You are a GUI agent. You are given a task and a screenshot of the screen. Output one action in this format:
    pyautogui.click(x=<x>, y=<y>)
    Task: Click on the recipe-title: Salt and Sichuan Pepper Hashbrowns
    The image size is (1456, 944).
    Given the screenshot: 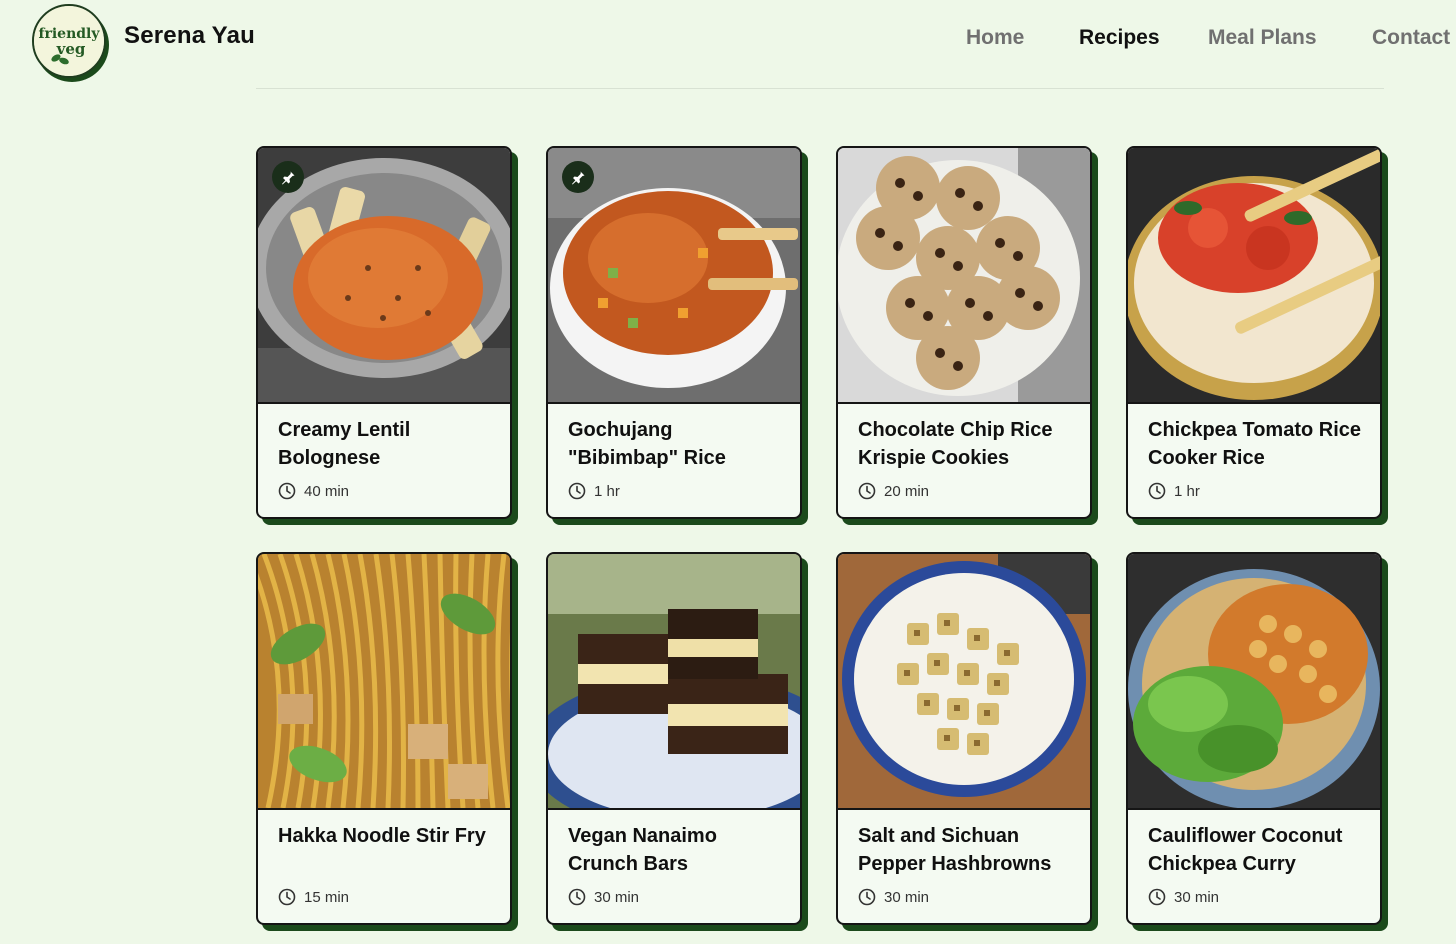 What is the action you would take?
    pyautogui.click(x=968, y=850)
    